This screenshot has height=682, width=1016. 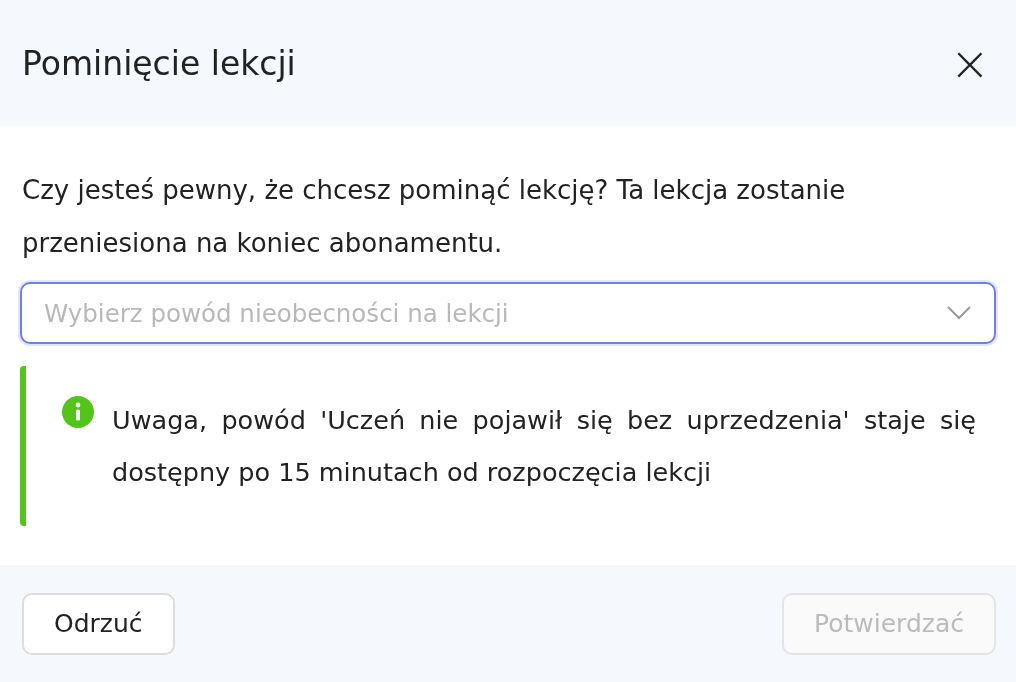 What do you see at coordinates (959, 313) in the screenshot?
I see `chevron-down-icon` at bounding box center [959, 313].